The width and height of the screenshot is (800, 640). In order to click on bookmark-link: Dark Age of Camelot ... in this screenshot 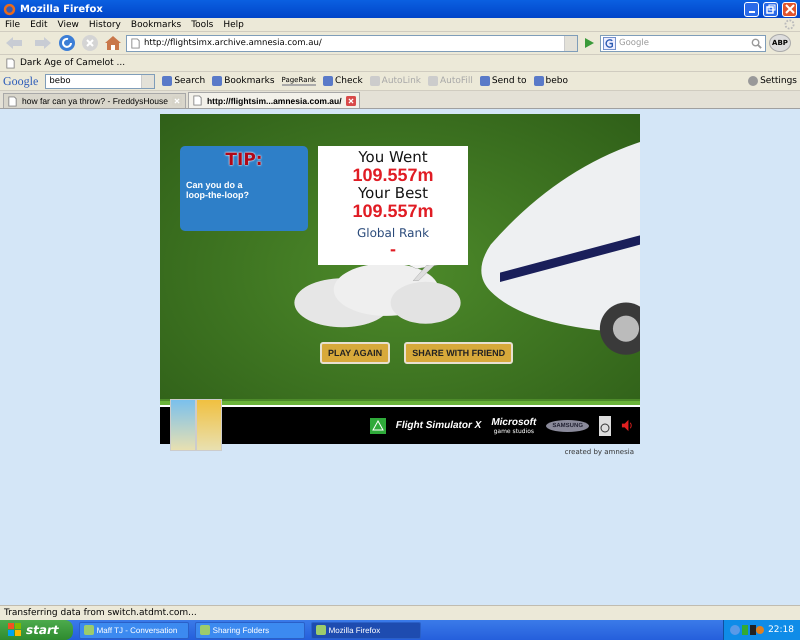, I will do `click(73, 63)`.